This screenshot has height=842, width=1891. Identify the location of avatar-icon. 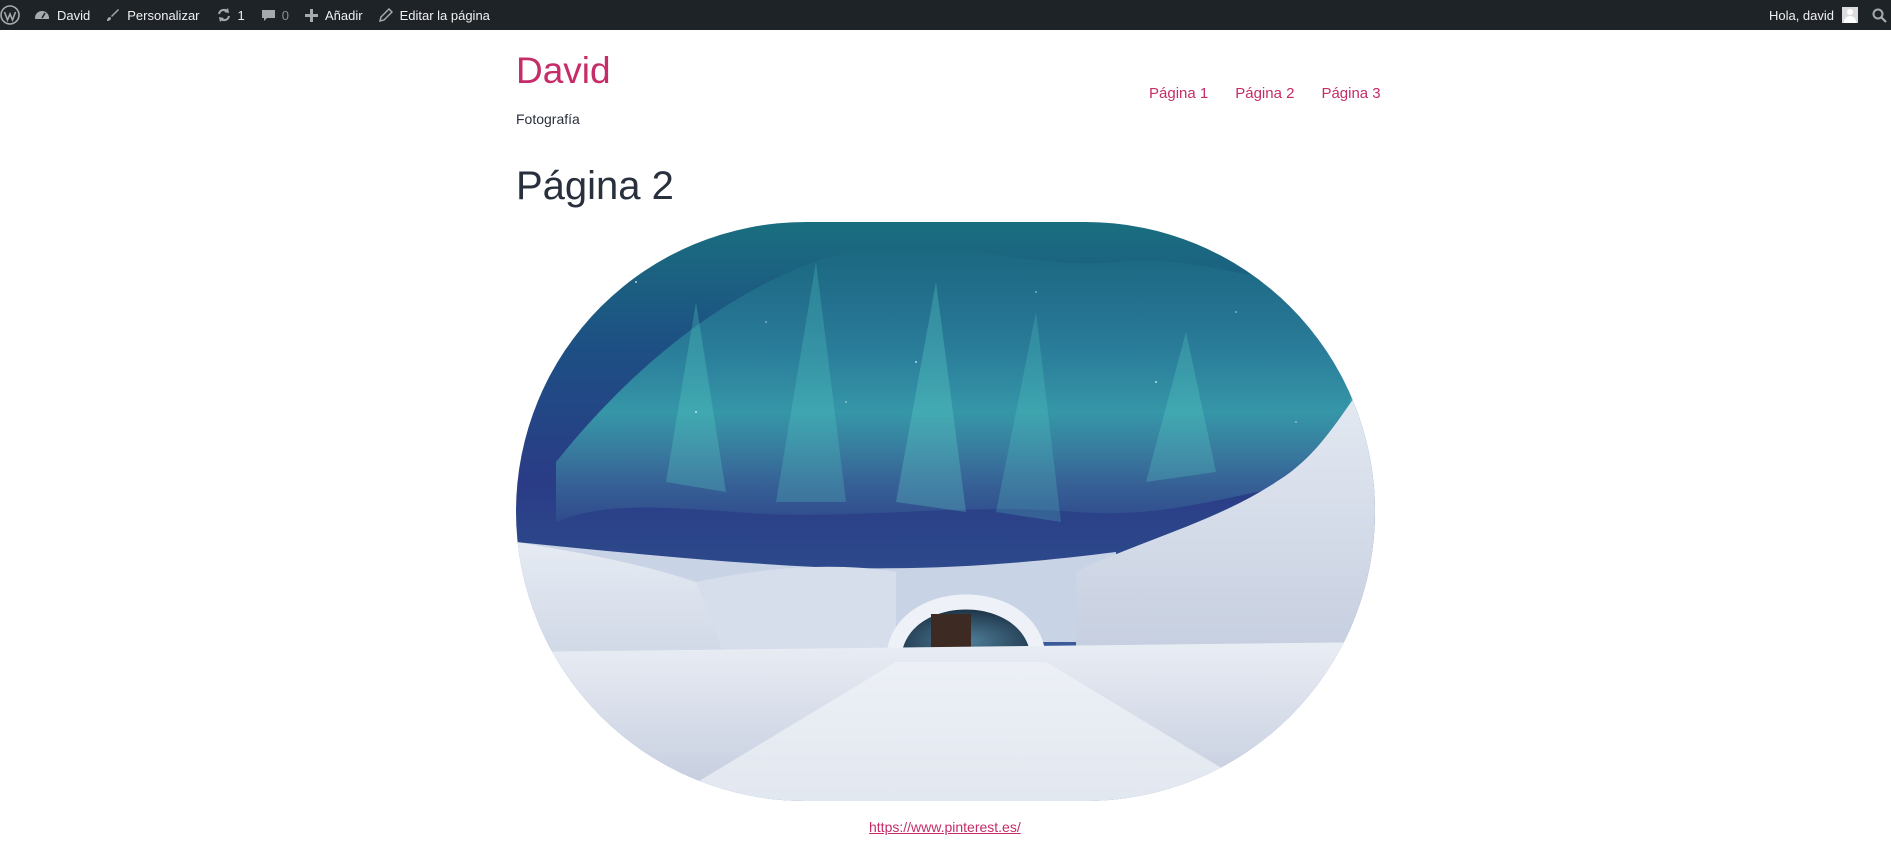
(1850, 15).